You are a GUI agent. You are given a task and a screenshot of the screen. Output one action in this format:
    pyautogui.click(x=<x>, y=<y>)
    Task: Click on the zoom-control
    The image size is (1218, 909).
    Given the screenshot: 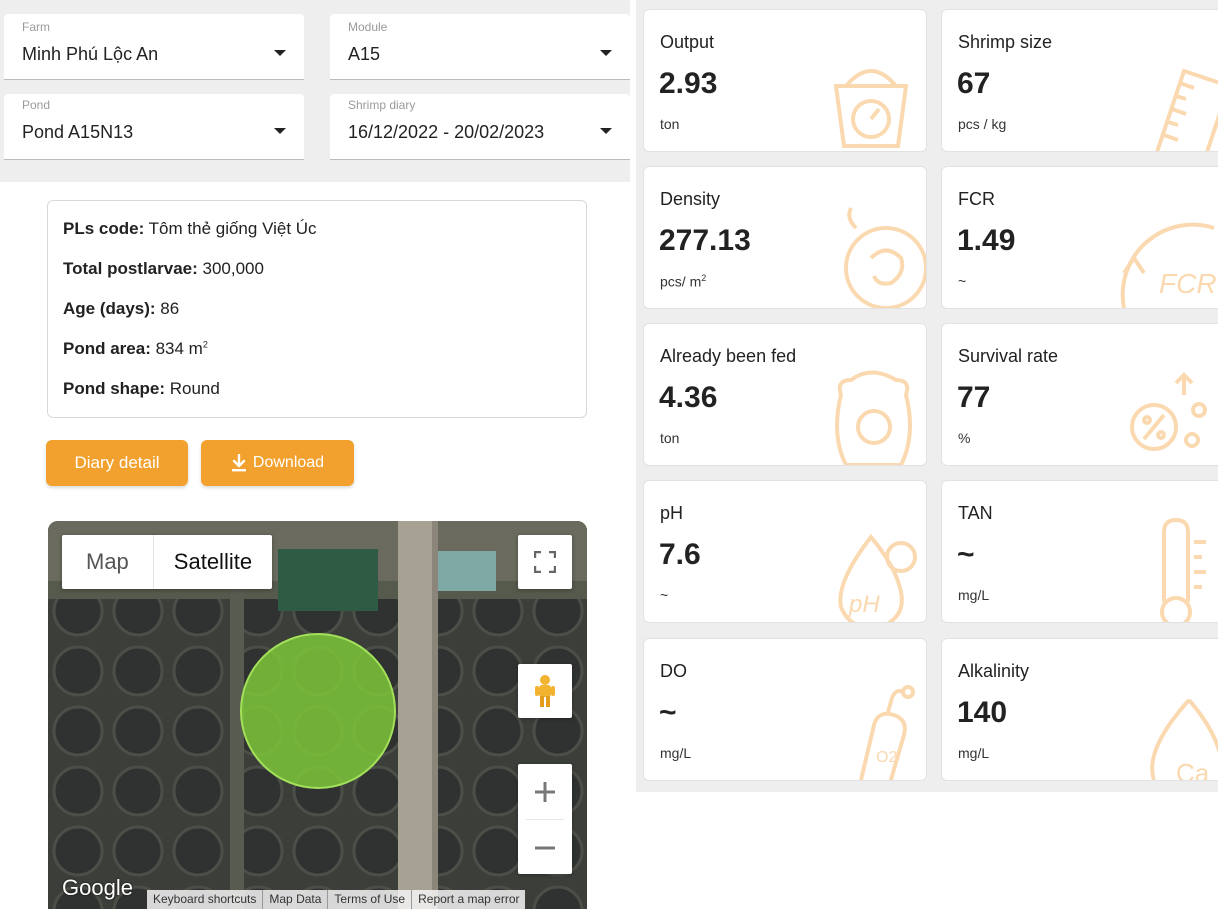 What is the action you would take?
    pyautogui.click(x=545, y=819)
    